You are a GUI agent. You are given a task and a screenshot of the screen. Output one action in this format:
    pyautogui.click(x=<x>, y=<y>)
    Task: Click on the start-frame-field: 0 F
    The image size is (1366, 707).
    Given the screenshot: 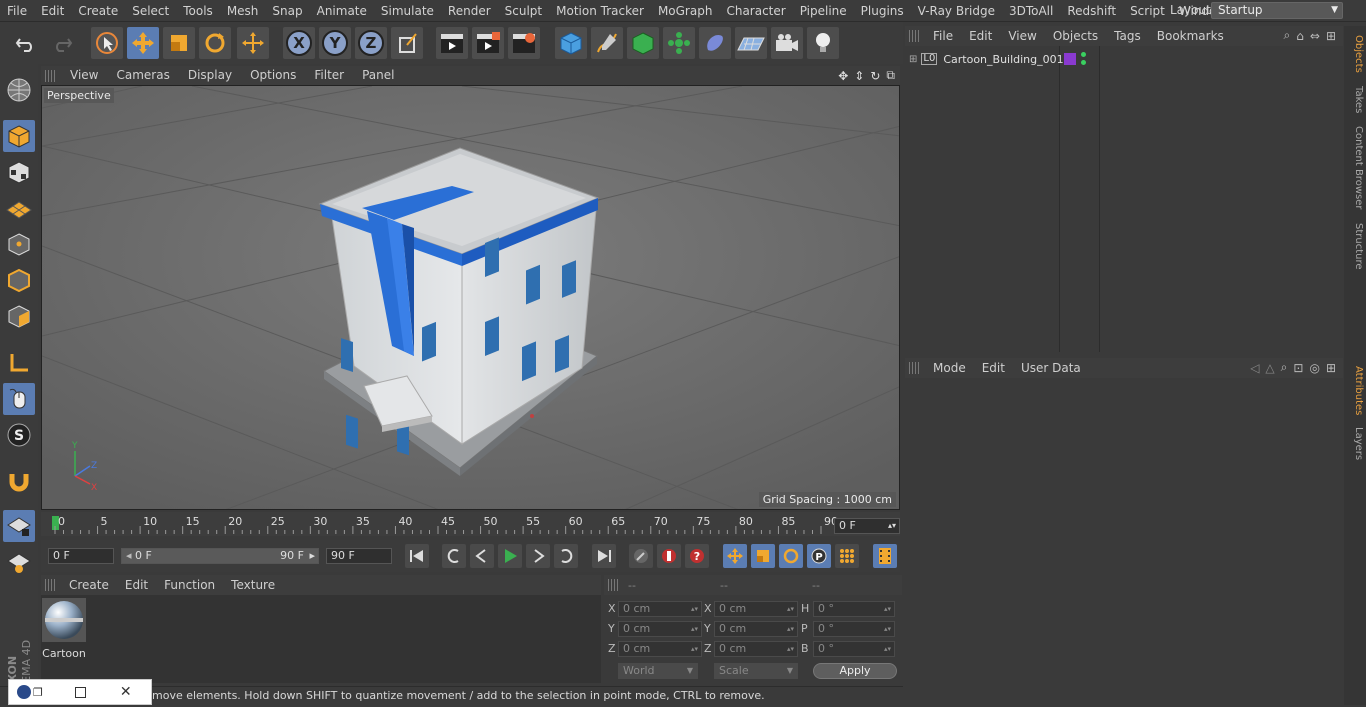 What is the action you would take?
    pyautogui.click(x=81, y=556)
    